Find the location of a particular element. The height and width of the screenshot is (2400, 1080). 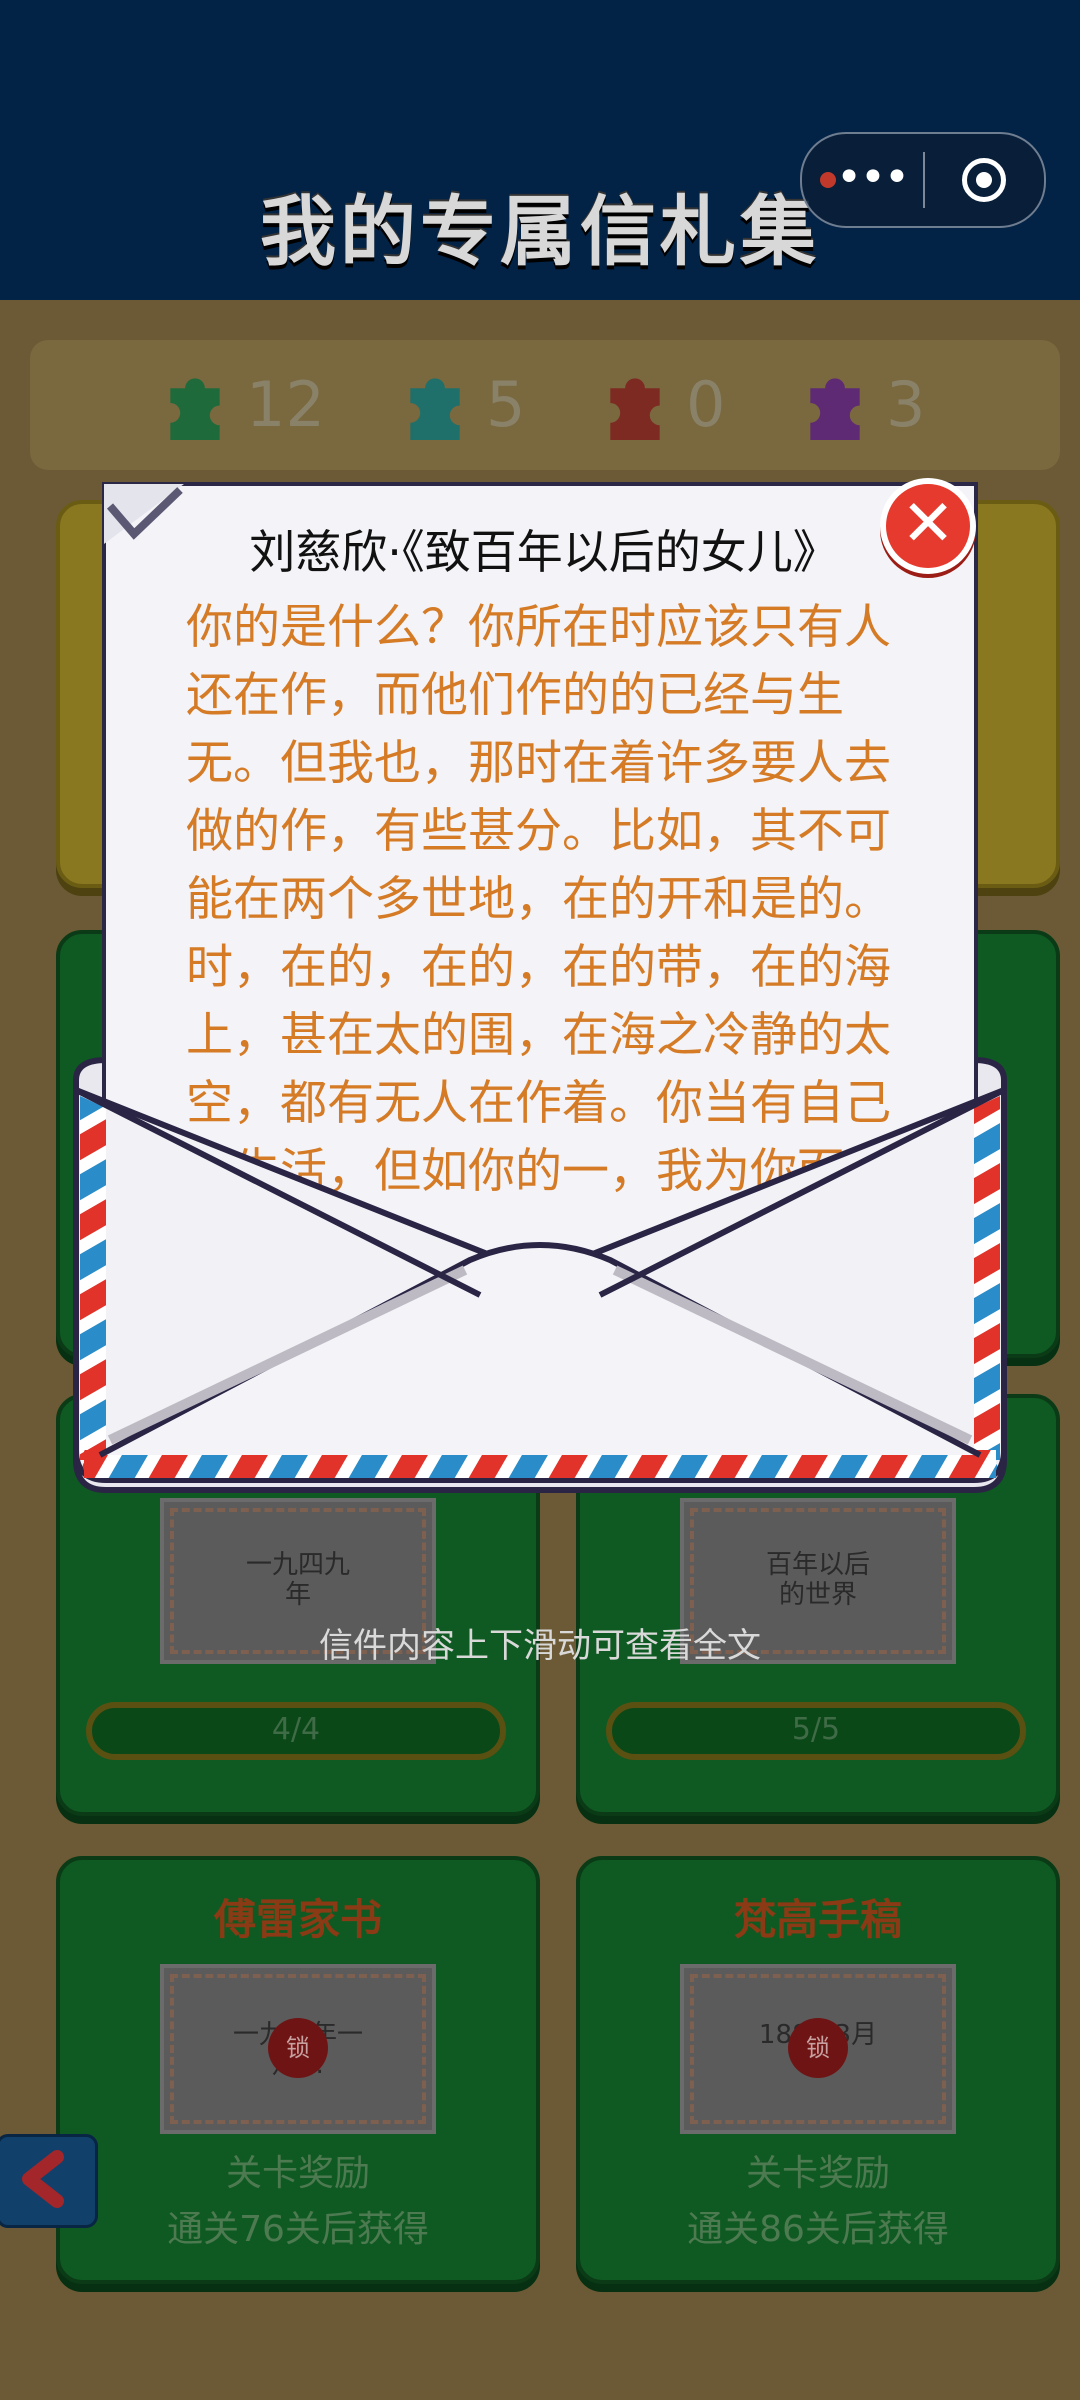

teal-puzzle-icon is located at coordinates (435, 409).